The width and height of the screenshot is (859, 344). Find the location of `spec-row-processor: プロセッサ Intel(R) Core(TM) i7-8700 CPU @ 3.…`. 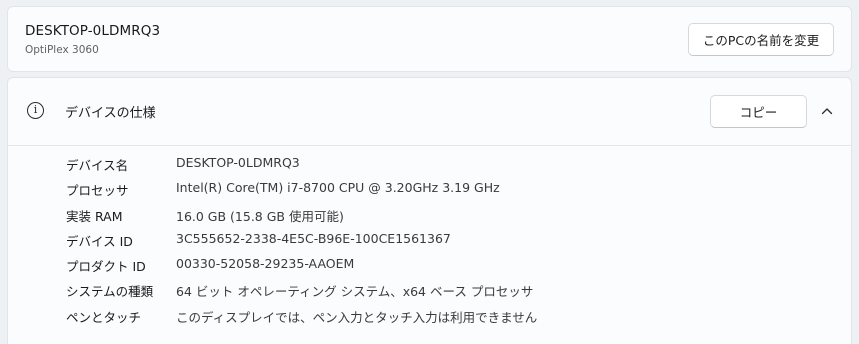

spec-row-processor: プロセッサ Intel(R) Core(TM) i7-8700 CPU @ 3.… is located at coordinates (429, 190).